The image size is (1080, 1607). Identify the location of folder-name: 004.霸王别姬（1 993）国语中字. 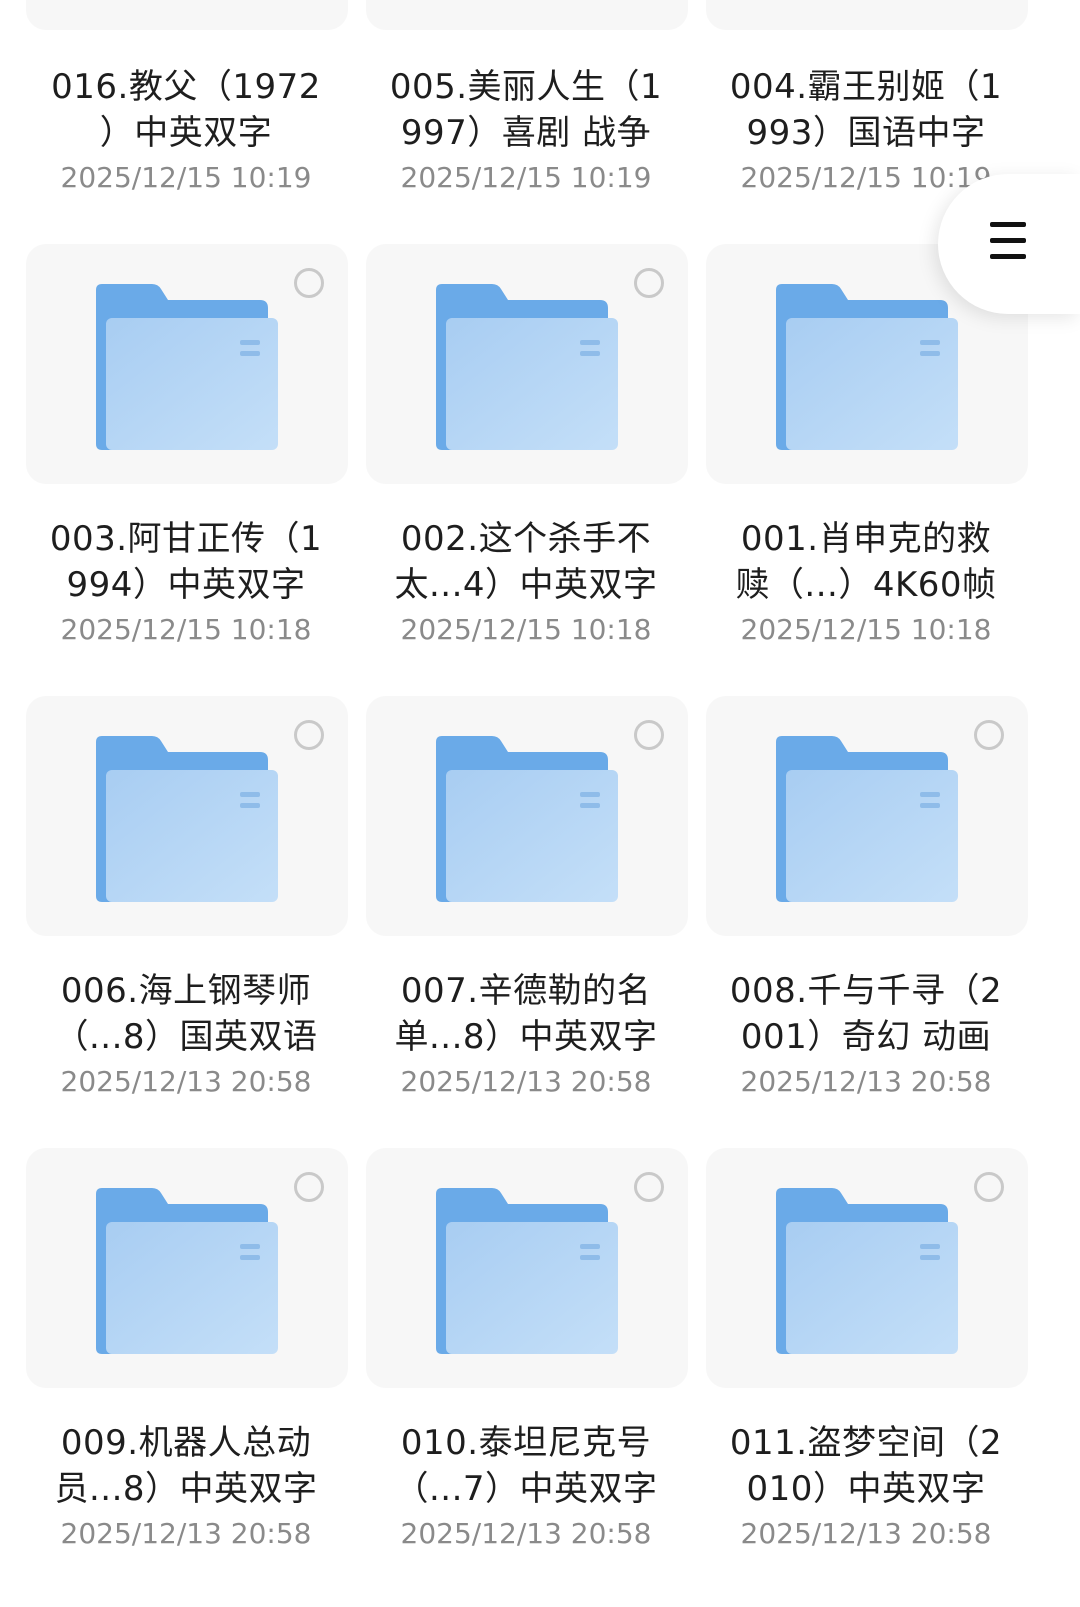
(866, 110).